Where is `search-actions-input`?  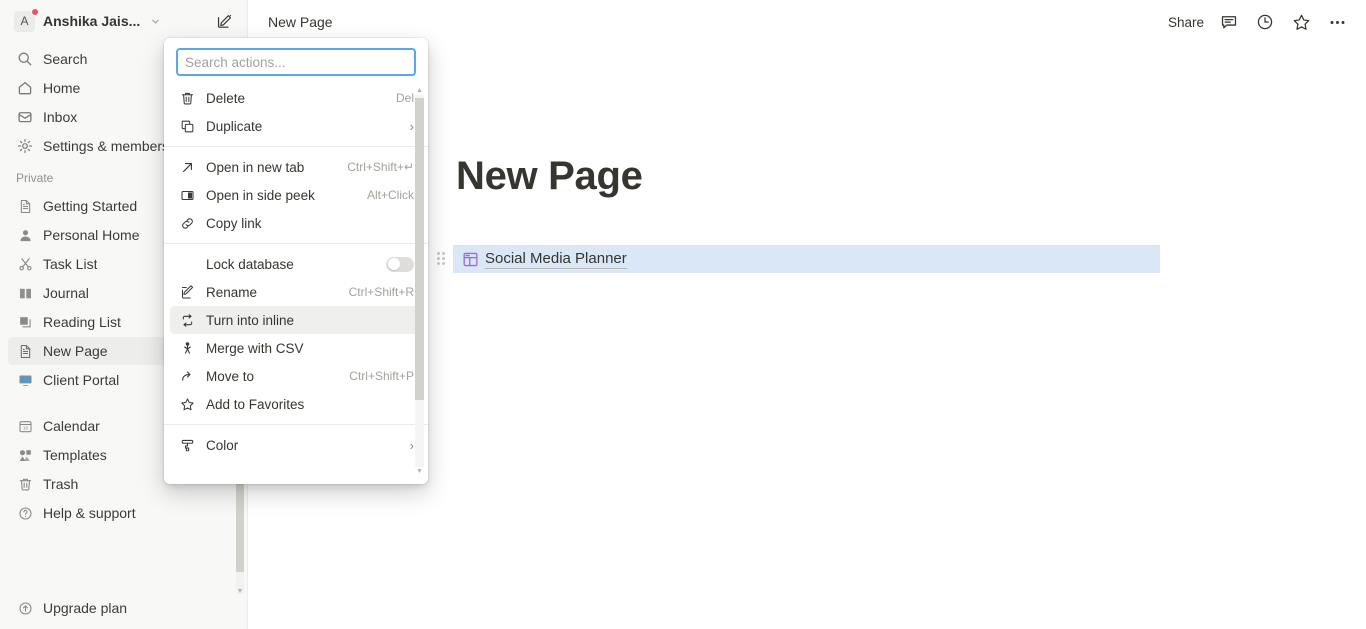
search-actions-input is located at coordinates (296, 62).